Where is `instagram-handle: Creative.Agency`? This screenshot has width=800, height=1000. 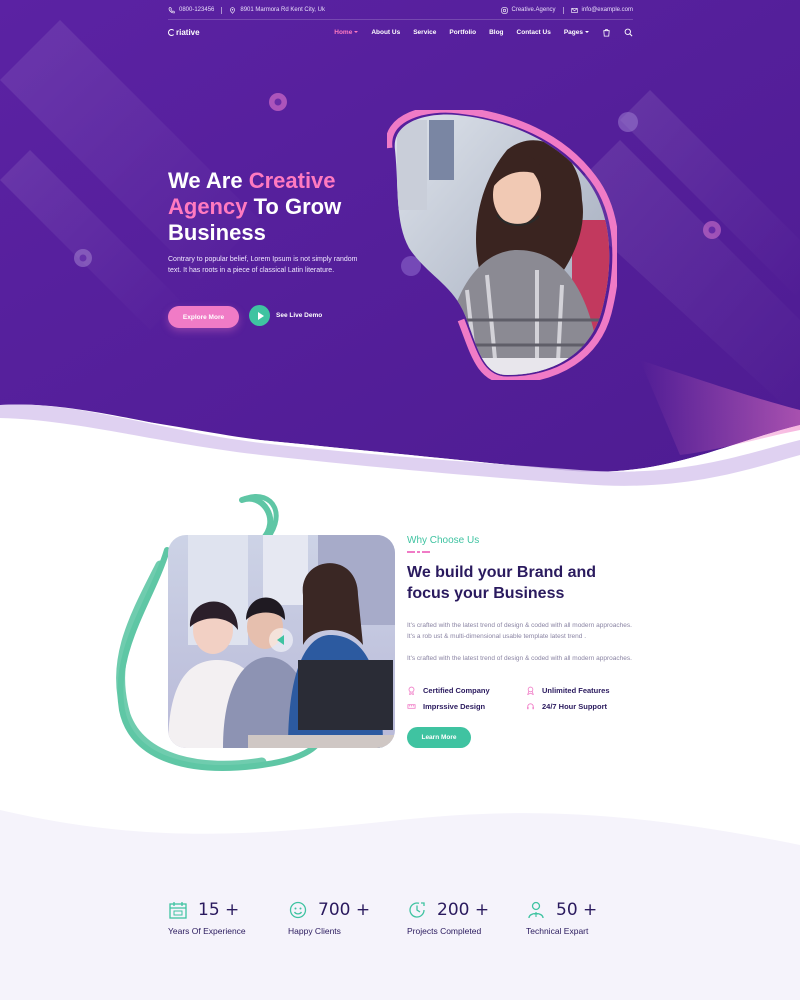 instagram-handle: Creative.Agency is located at coordinates (534, 10).